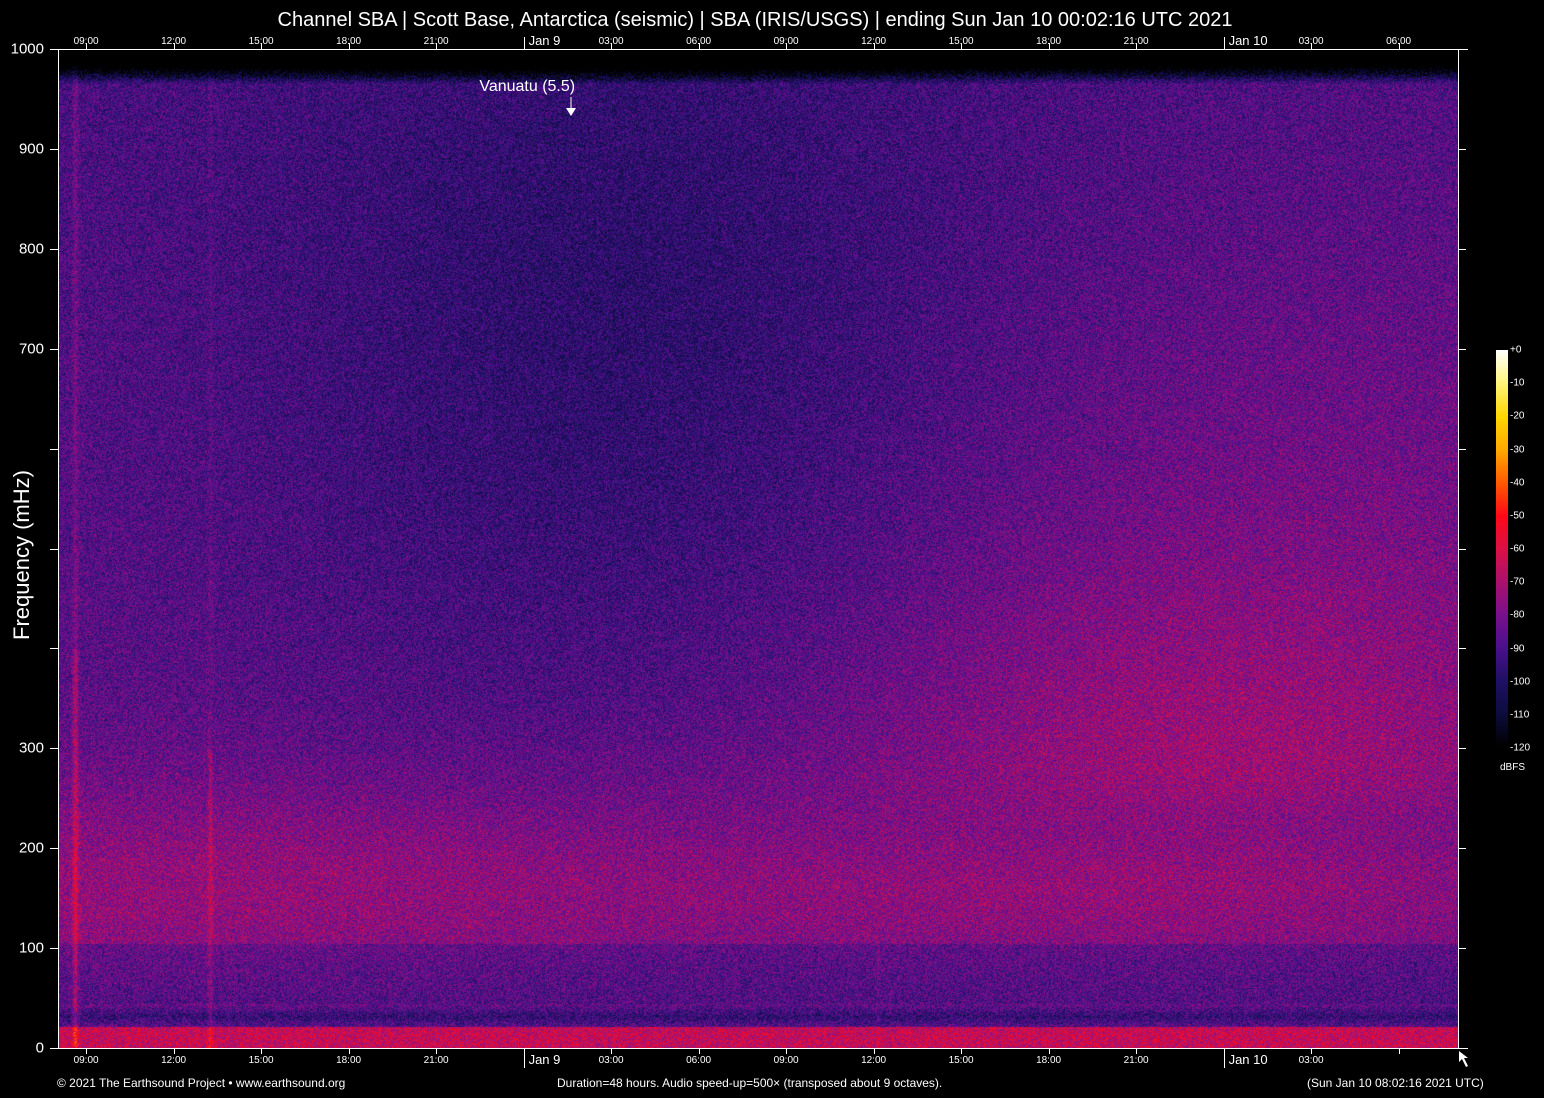 The image size is (1544, 1098). What do you see at coordinates (1517, 582) in the screenshot?
I see `colorbar-tick-label: -70` at bounding box center [1517, 582].